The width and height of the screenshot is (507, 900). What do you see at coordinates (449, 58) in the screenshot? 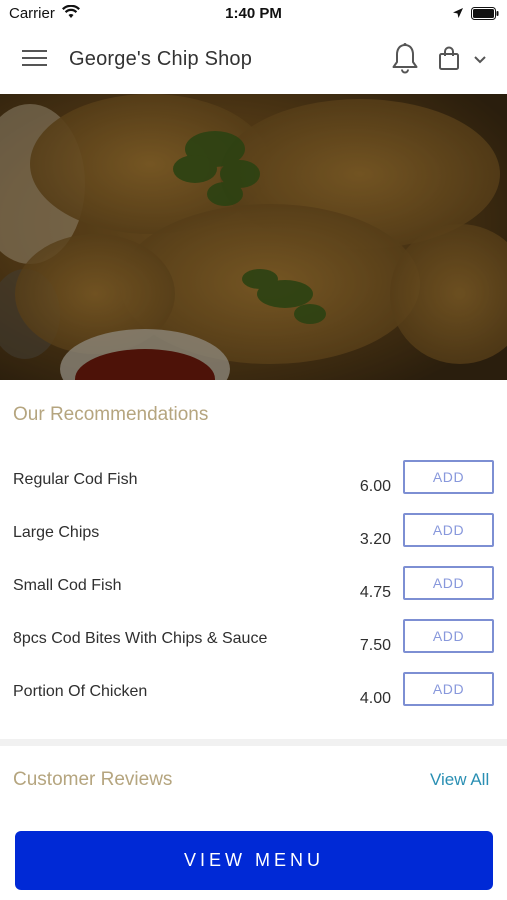
I see `shopping-bag-icon` at bounding box center [449, 58].